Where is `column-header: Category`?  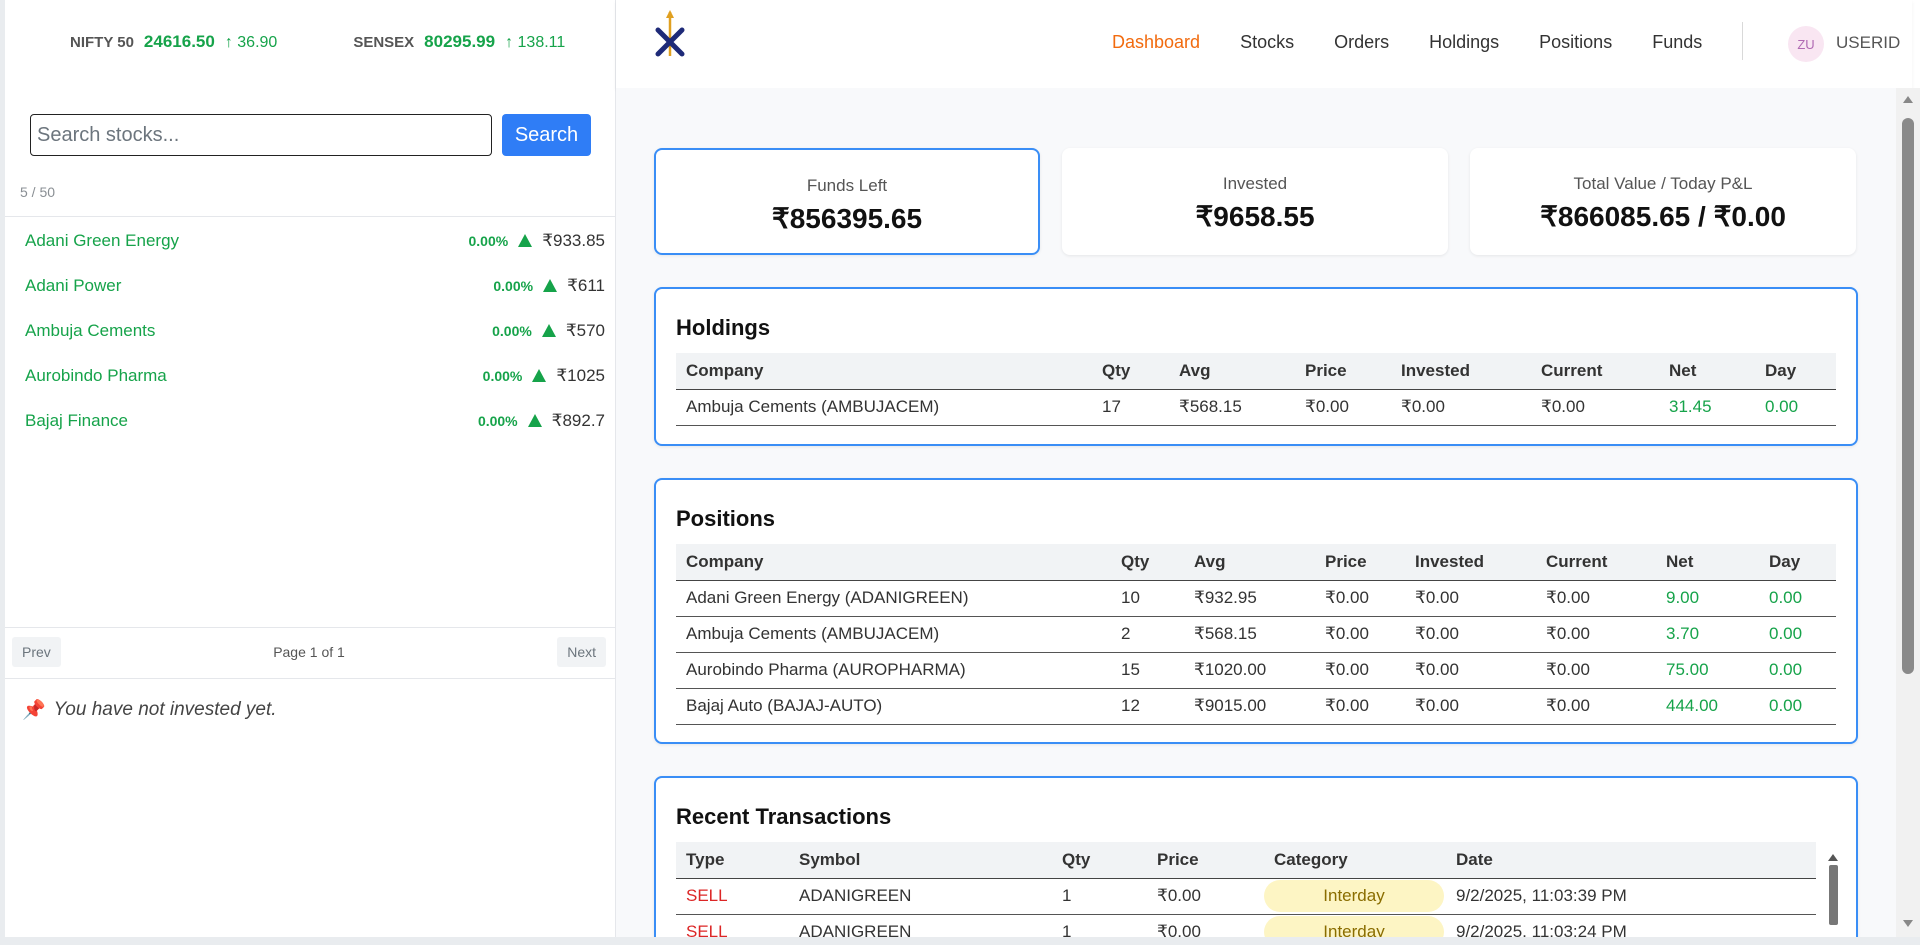 column-header: Category is located at coordinates (1355, 860).